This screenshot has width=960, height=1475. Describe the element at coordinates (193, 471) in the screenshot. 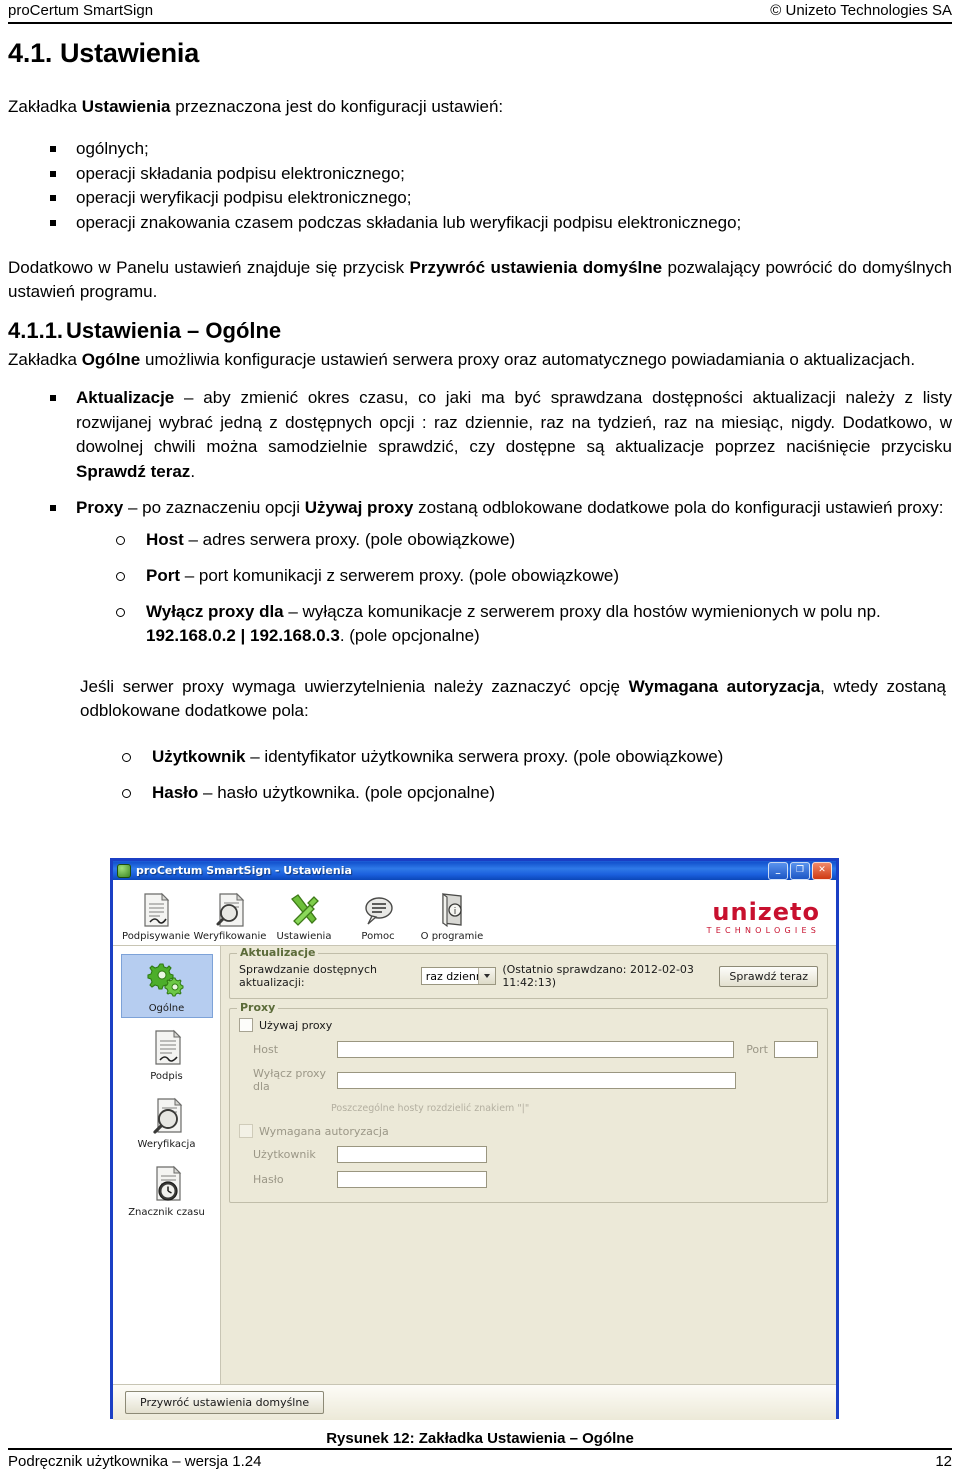

I see `updates-text-2: .` at that location.